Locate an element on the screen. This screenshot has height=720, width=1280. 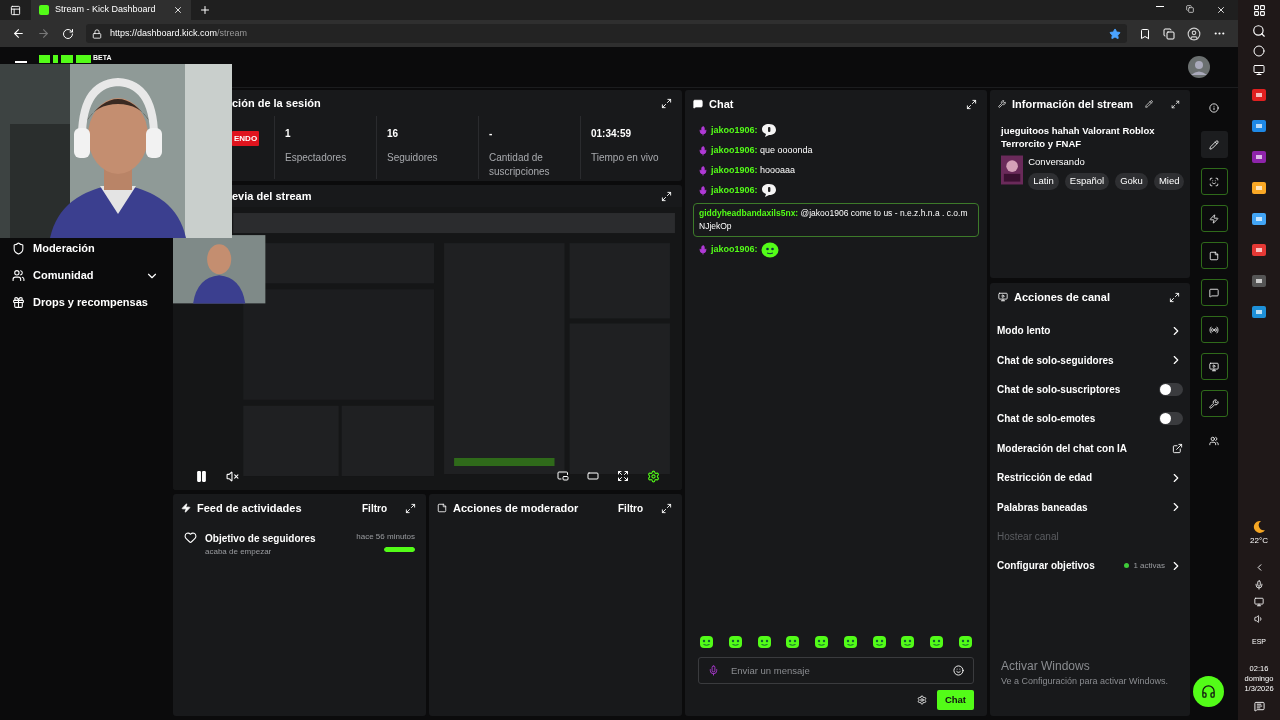
reload-icon is located at coordinates (68, 33).